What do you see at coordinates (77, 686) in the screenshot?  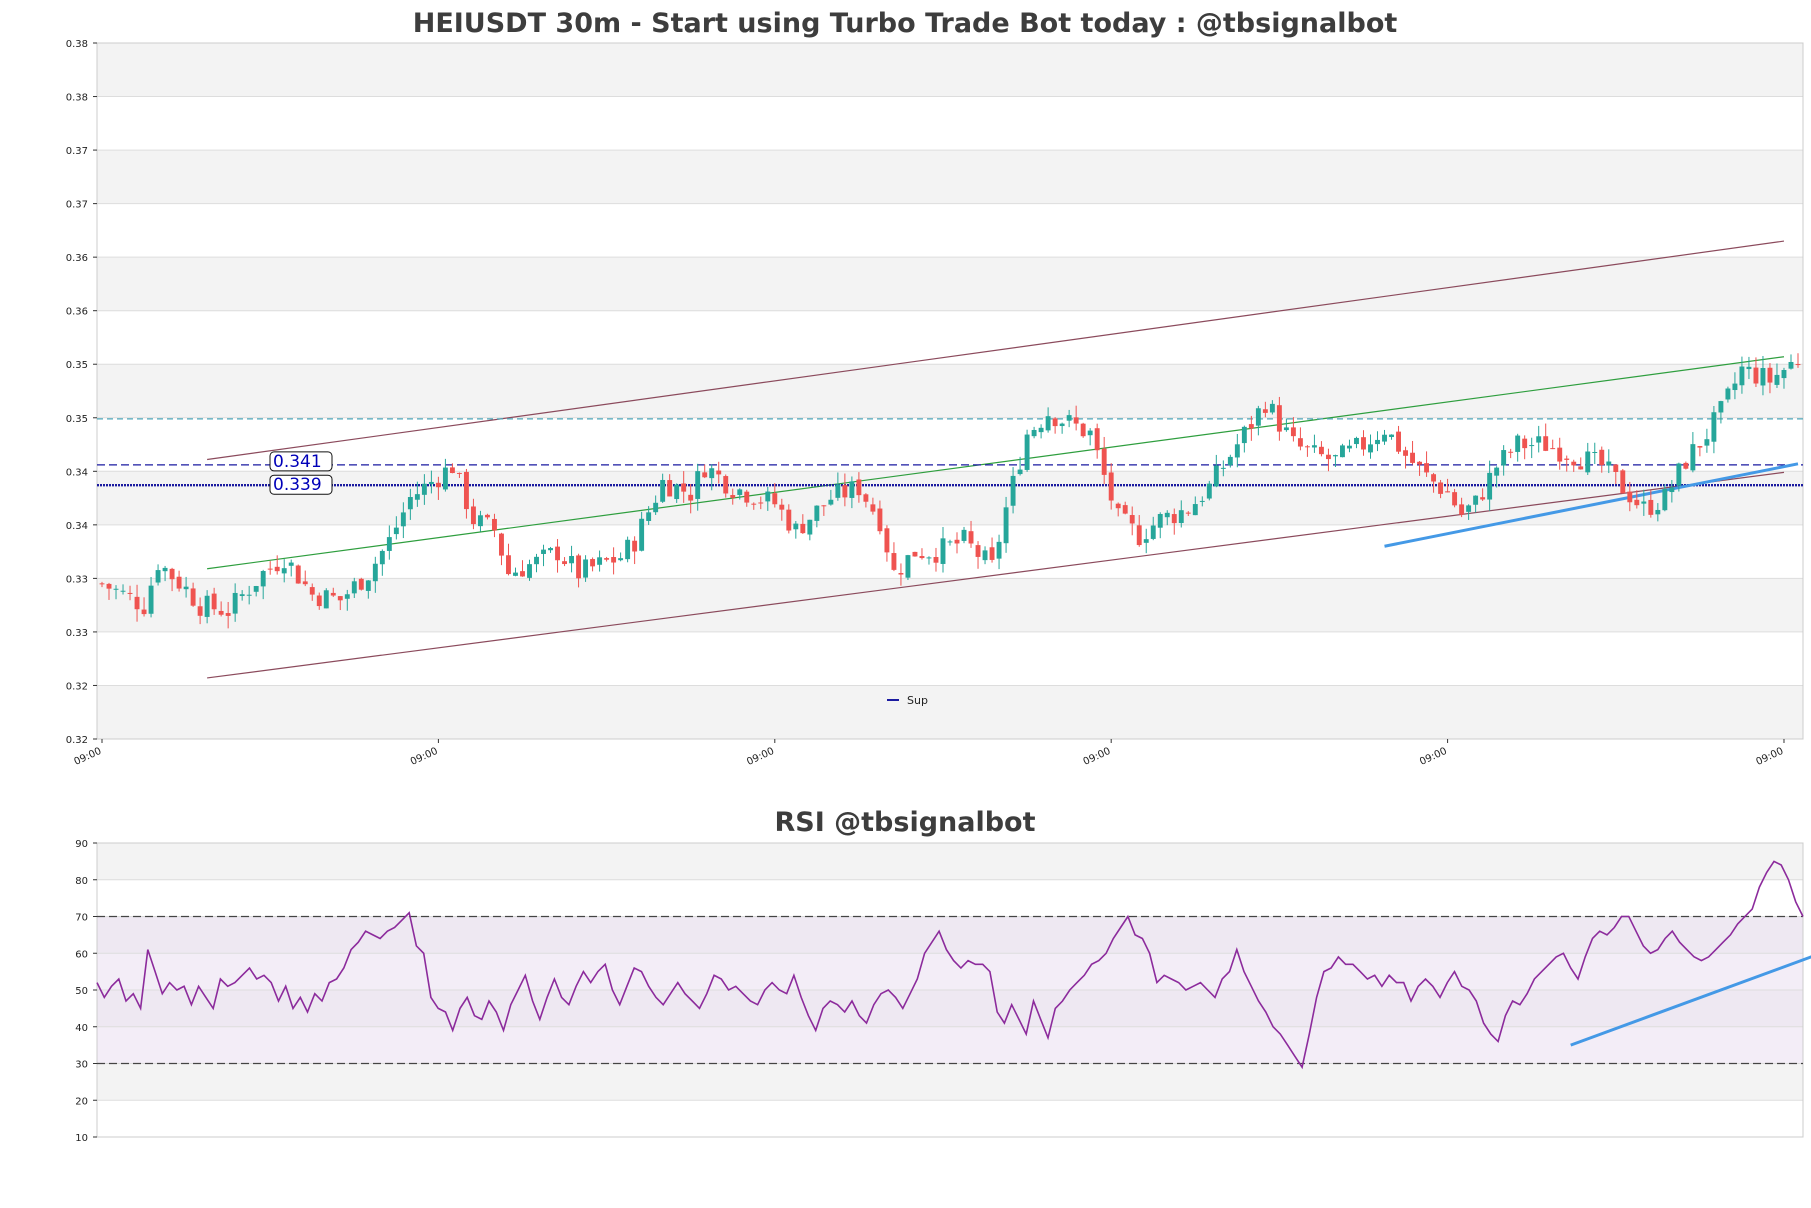 I see `price-y-tick-label: 0.32` at bounding box center [77, 686].